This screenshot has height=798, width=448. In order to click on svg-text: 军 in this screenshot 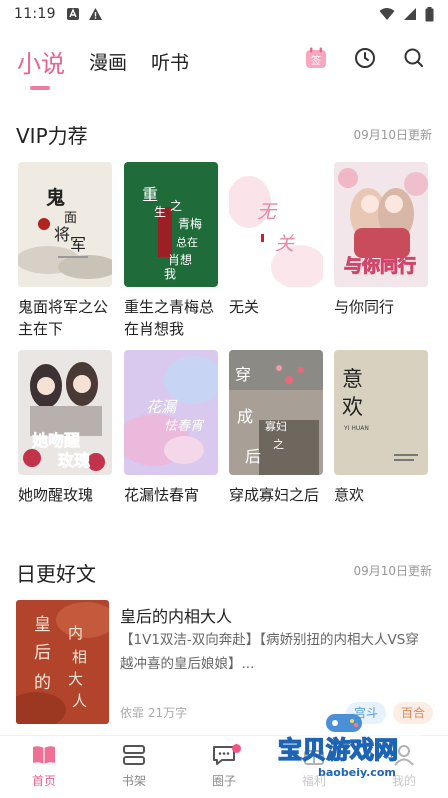, I will do `click(78, 244)`.